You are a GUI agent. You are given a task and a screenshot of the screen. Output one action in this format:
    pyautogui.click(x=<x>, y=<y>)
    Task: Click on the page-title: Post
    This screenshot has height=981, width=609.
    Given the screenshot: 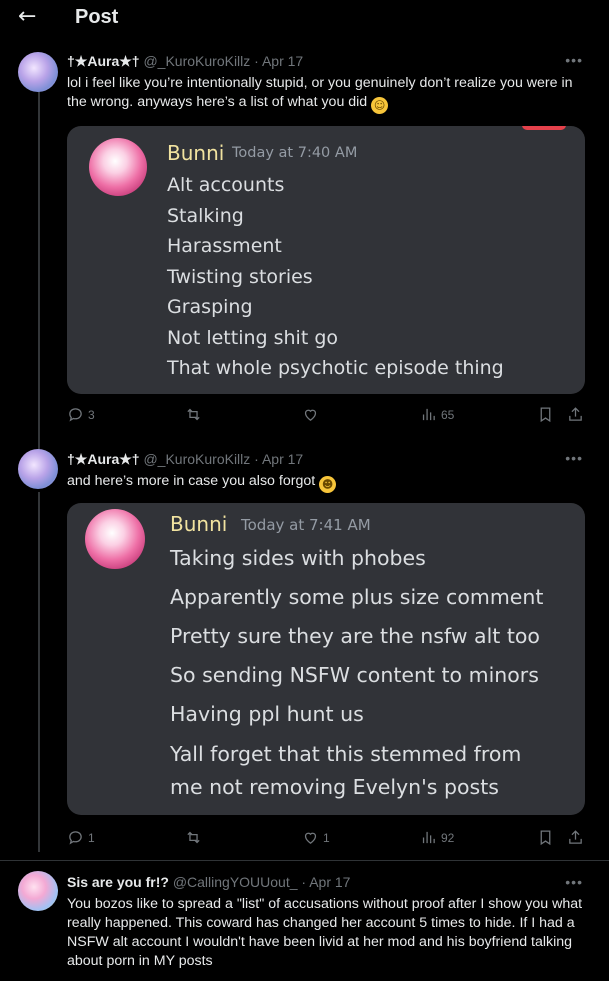 What is the action you would take?
    pyautogui.click(x=97, y=17)
    